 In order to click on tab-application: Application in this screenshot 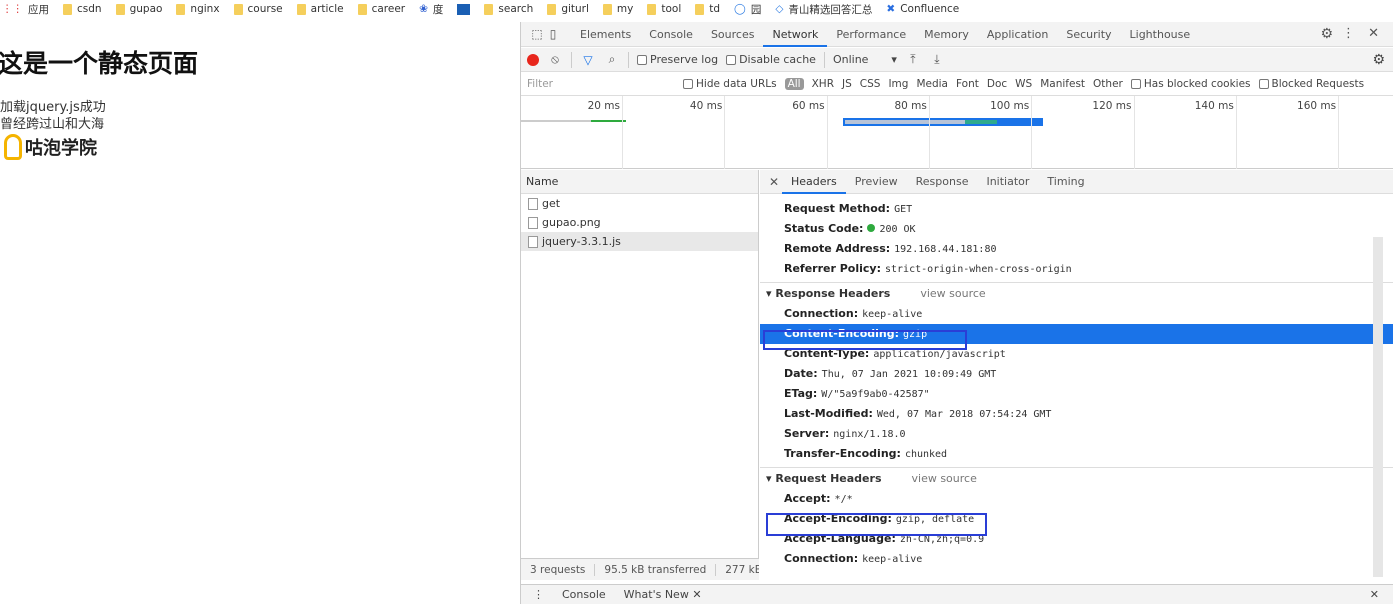, I will do `click(1017, 34)`.